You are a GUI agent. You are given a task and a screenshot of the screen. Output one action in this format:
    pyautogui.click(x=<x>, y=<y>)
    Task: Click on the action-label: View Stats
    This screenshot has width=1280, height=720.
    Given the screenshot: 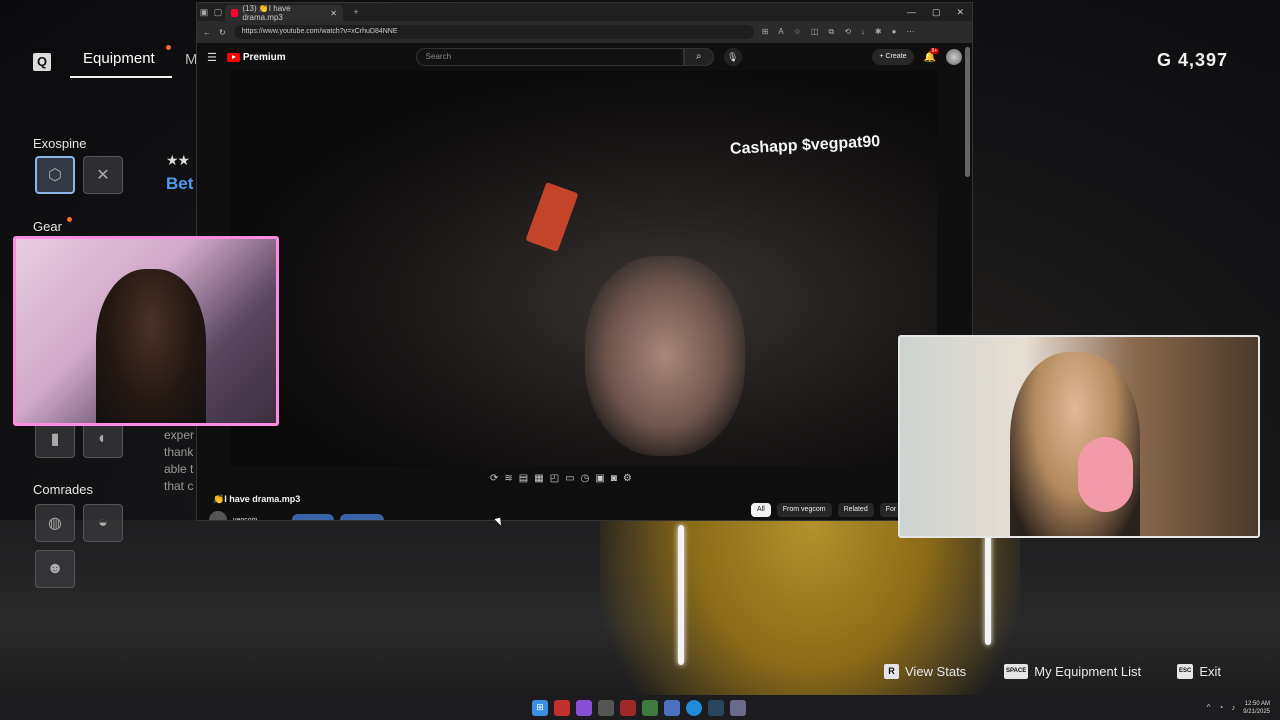 What is the action you would take?
    pyautogui.click(x=936, y=671)
    